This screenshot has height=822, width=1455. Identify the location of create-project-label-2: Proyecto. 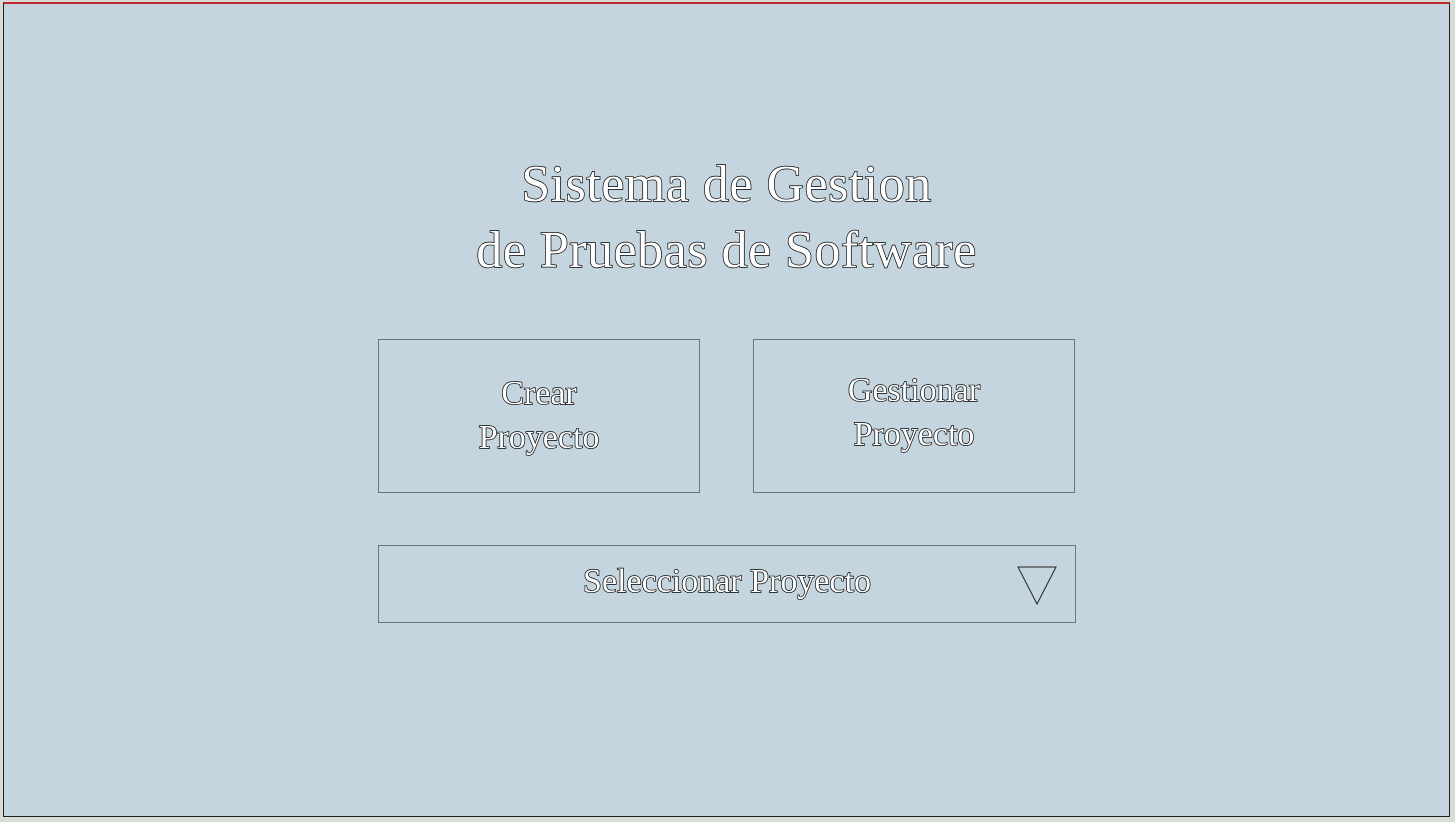
(539, 437).